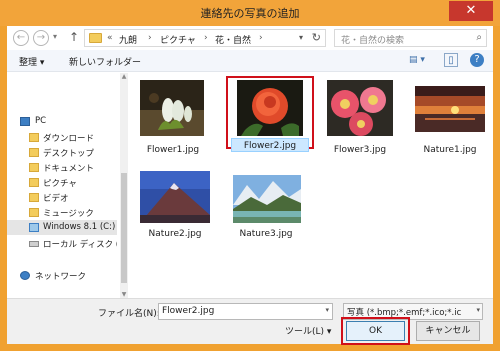 The width and height of the screenshot is (500, 351). What do you see at coordinates (316, 37) in the screenshot?
I see `refresh-icon: ↻` at bounding box center [316, 37].